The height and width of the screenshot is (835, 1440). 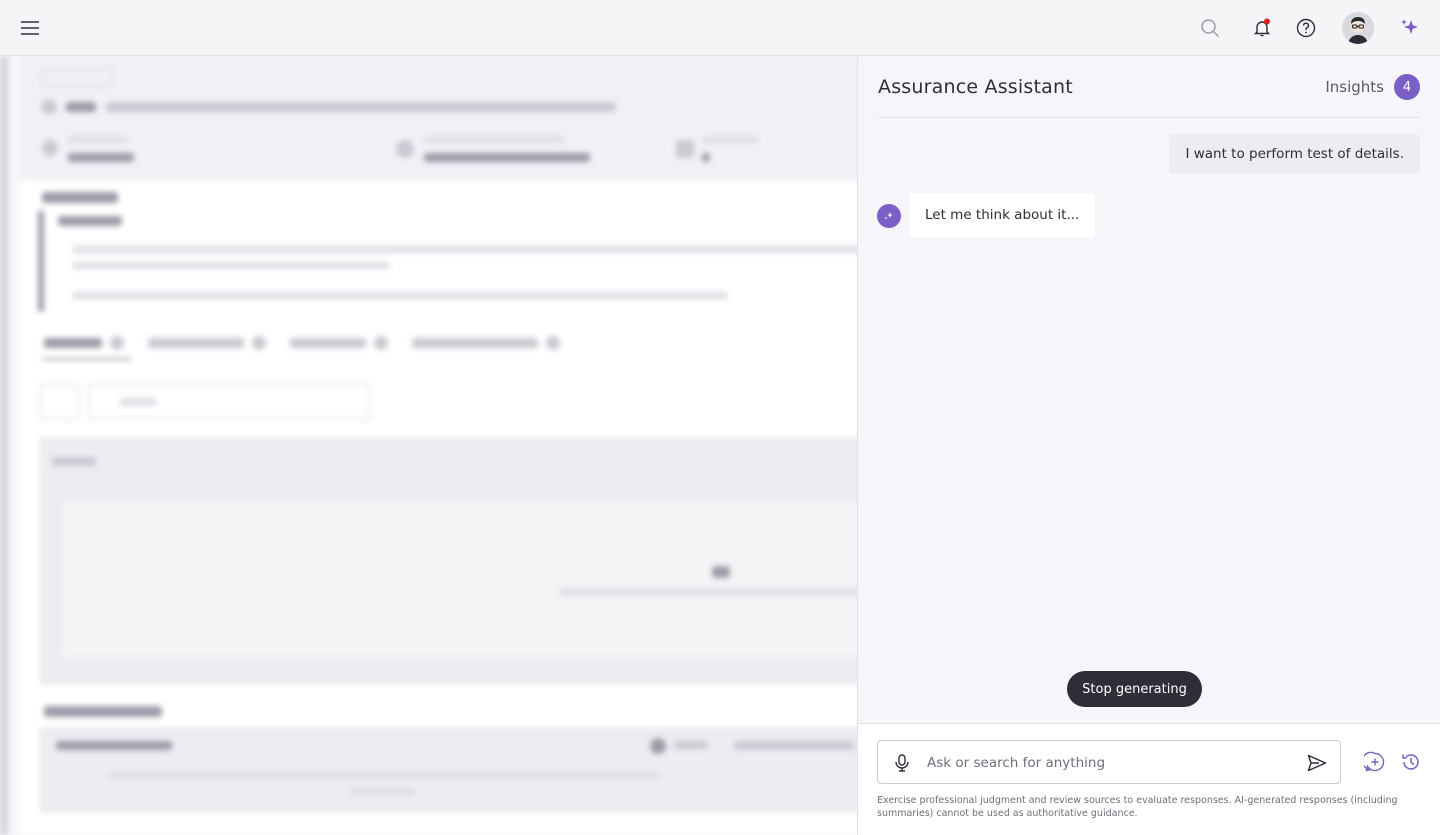 What do you see at coordinates (1262, 28) in the screenshot?
I see `bell-icon` at bounding box center [1262, 28].